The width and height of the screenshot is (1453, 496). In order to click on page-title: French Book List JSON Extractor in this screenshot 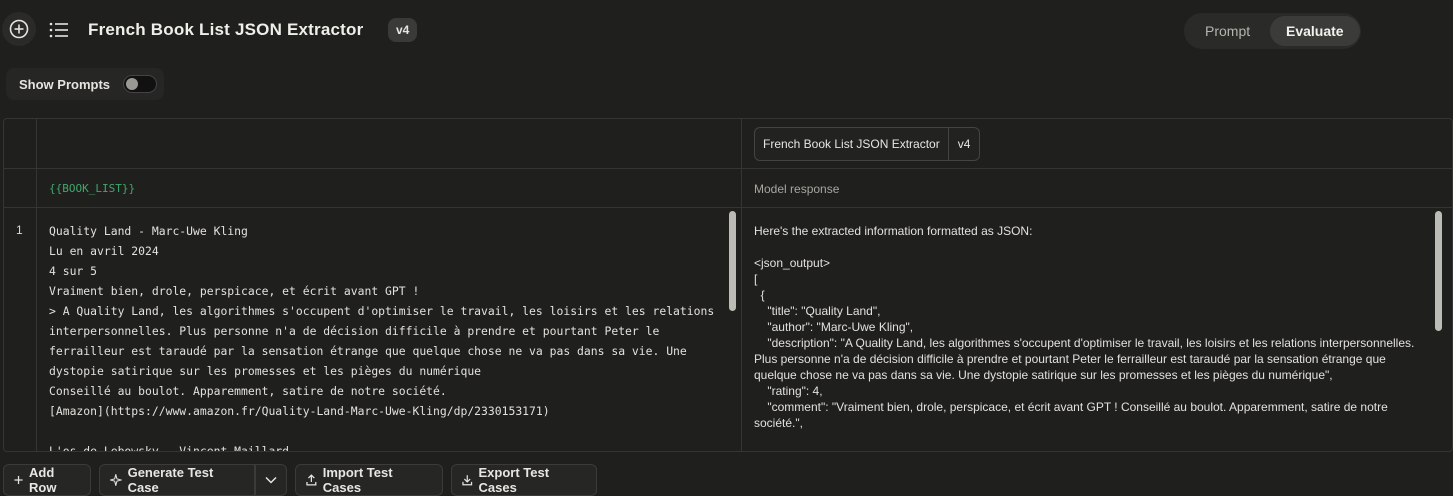, I will do `click(226, 29)`.